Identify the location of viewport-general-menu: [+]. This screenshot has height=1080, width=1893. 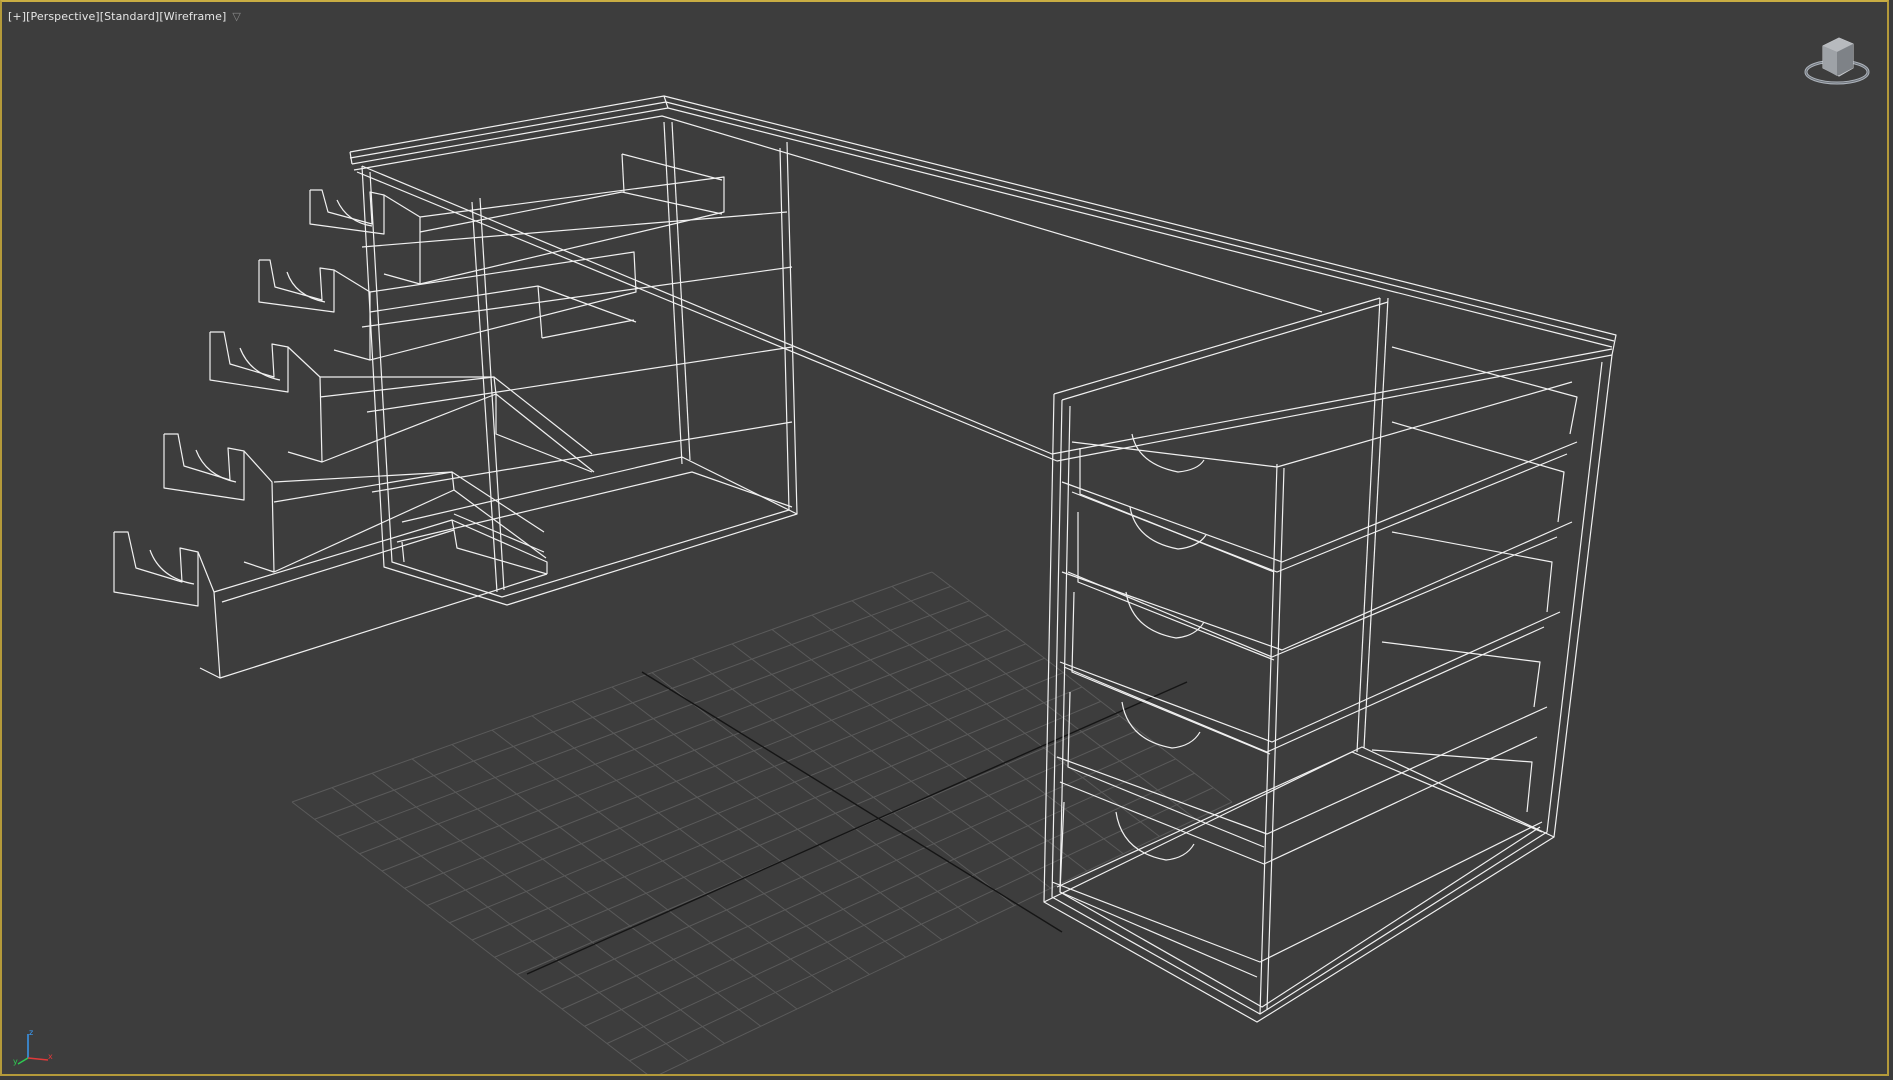
(17, 16).